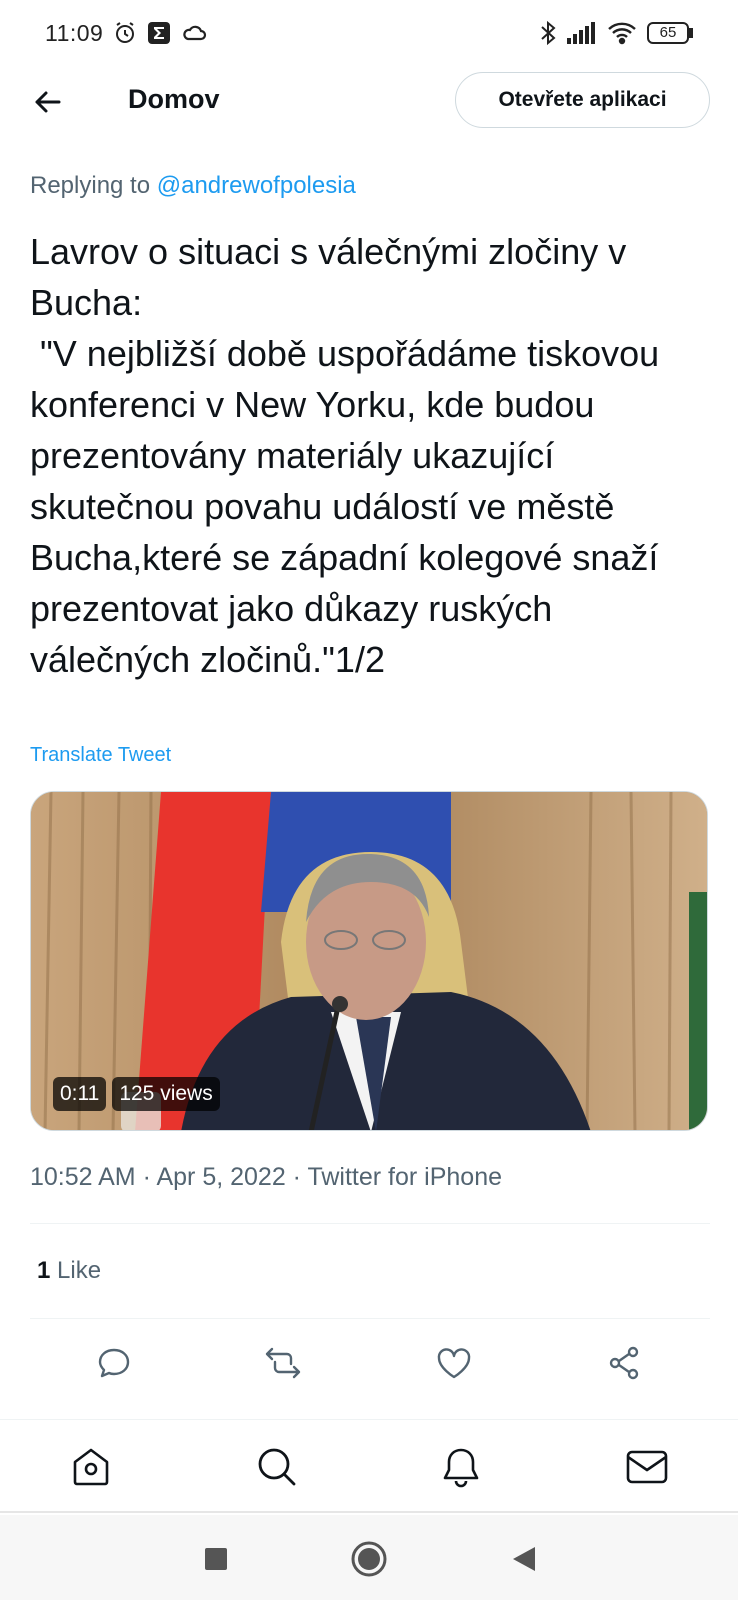 This screenshot has height=1600, width=738. I want to click on replying-handle-link: @andrewofpolesia, so click(256, 185).